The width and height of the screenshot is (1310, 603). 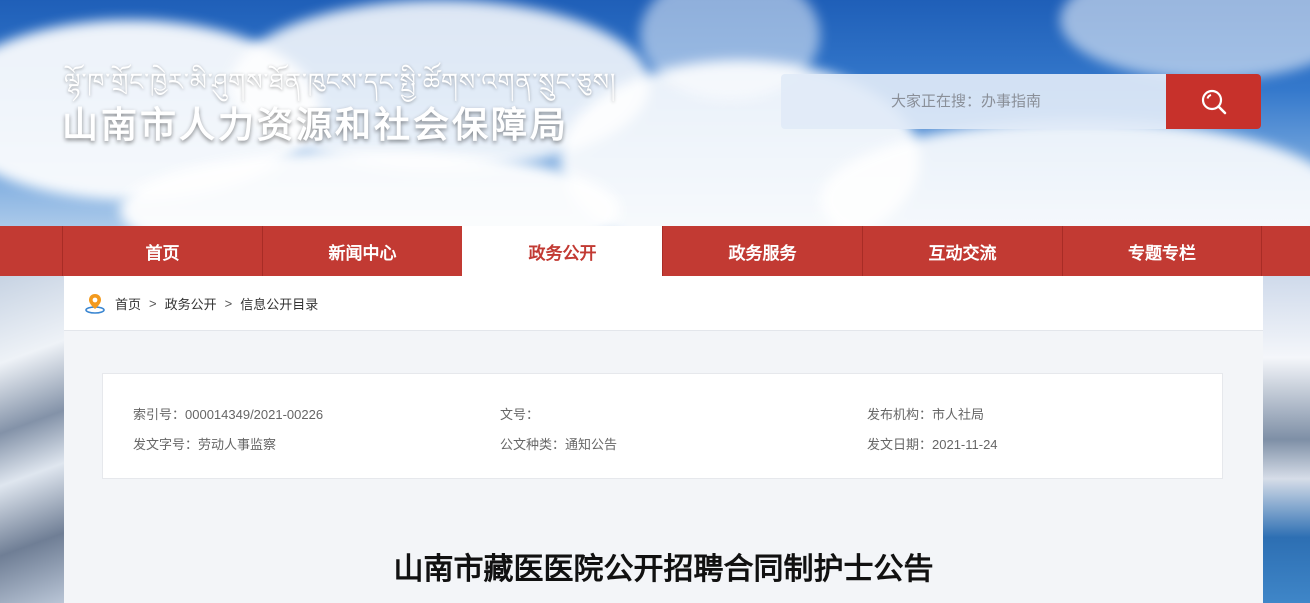 I want to click on meta-issuing-category: 发文字号：劳动人事监察, so click(x=205, y=444).